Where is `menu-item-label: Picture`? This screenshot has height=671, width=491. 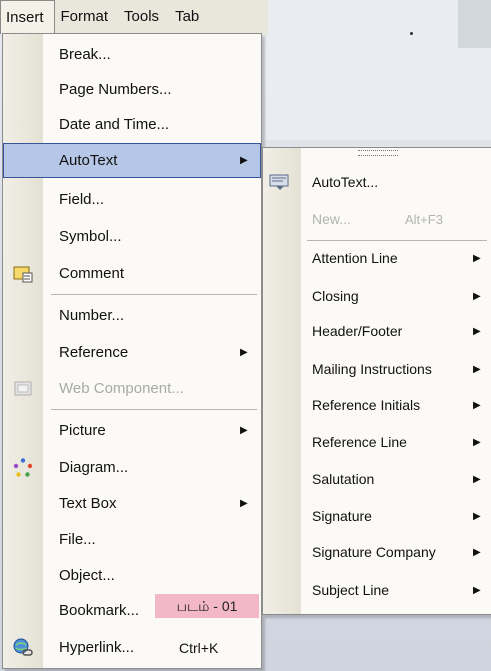
menu-item-label: Picture is located at coordinates (82, 430).